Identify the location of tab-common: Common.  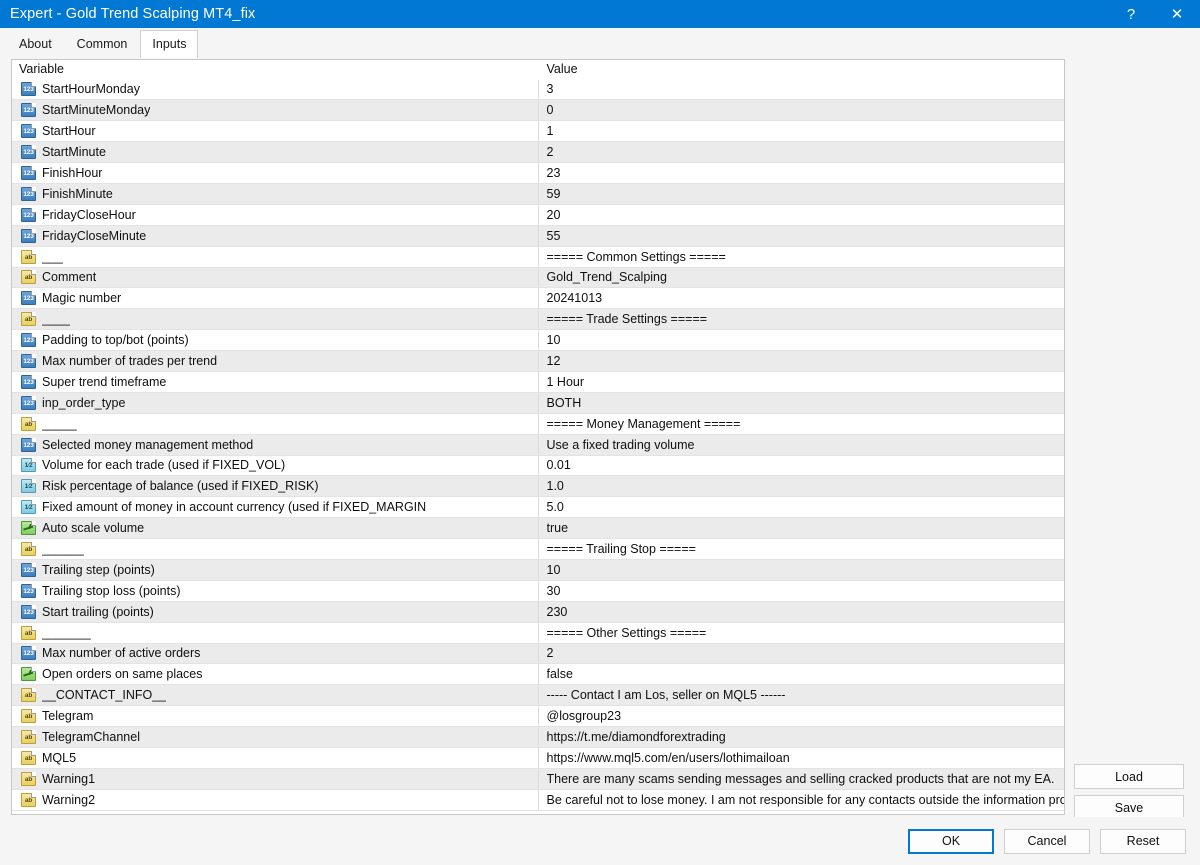
(102, 44).